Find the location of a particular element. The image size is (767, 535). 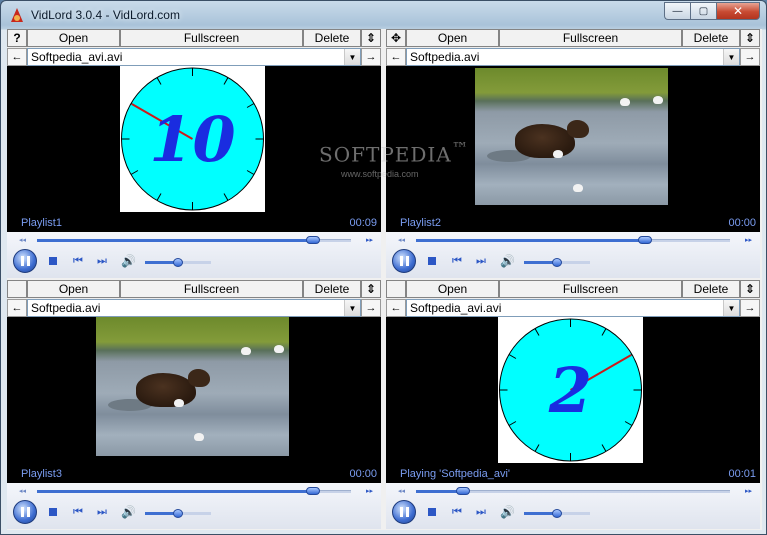

playlist-label: Playlist3 is located at coordinates (41, 474).